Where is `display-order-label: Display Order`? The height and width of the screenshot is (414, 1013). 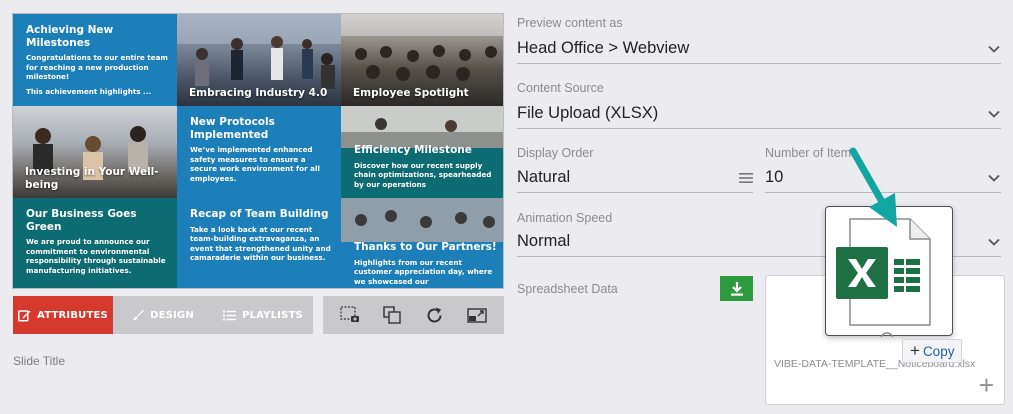
display-order-label: Display Order is located at coordinates (555, 153).